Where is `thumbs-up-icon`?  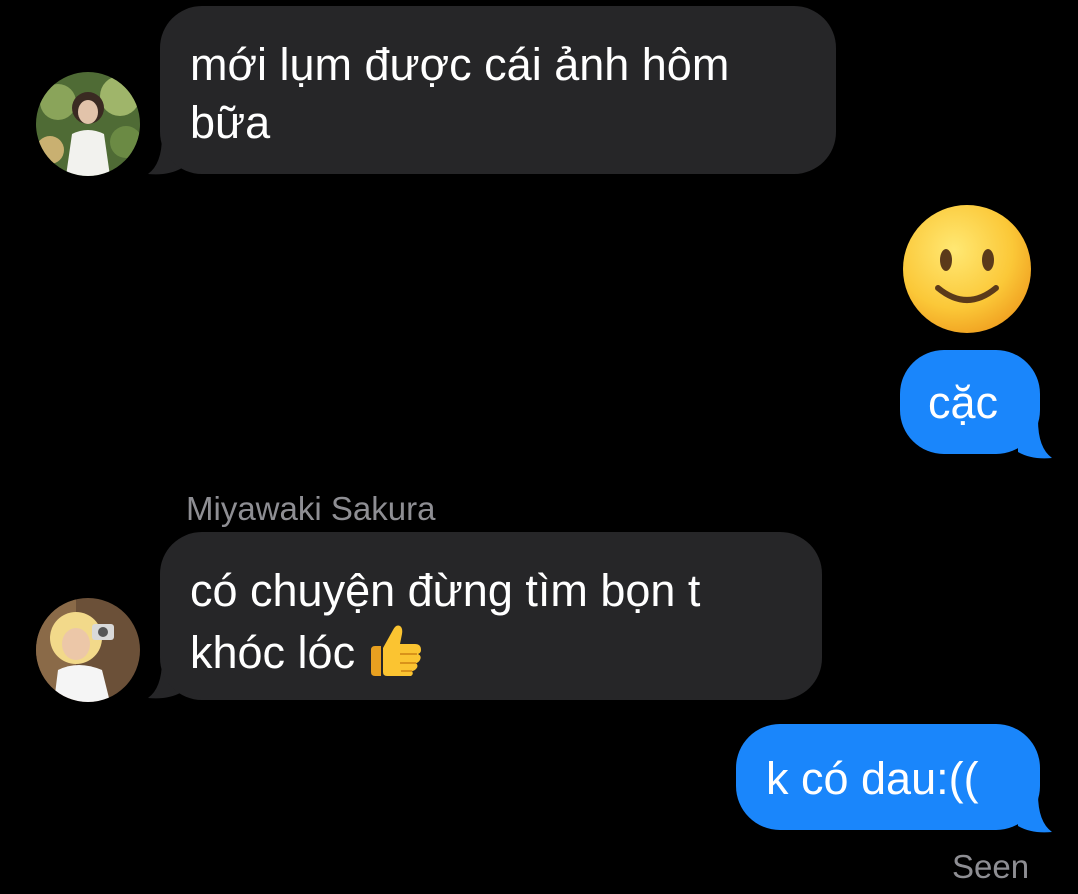
thumbs-up-icon is located at coordinates (395, 657).